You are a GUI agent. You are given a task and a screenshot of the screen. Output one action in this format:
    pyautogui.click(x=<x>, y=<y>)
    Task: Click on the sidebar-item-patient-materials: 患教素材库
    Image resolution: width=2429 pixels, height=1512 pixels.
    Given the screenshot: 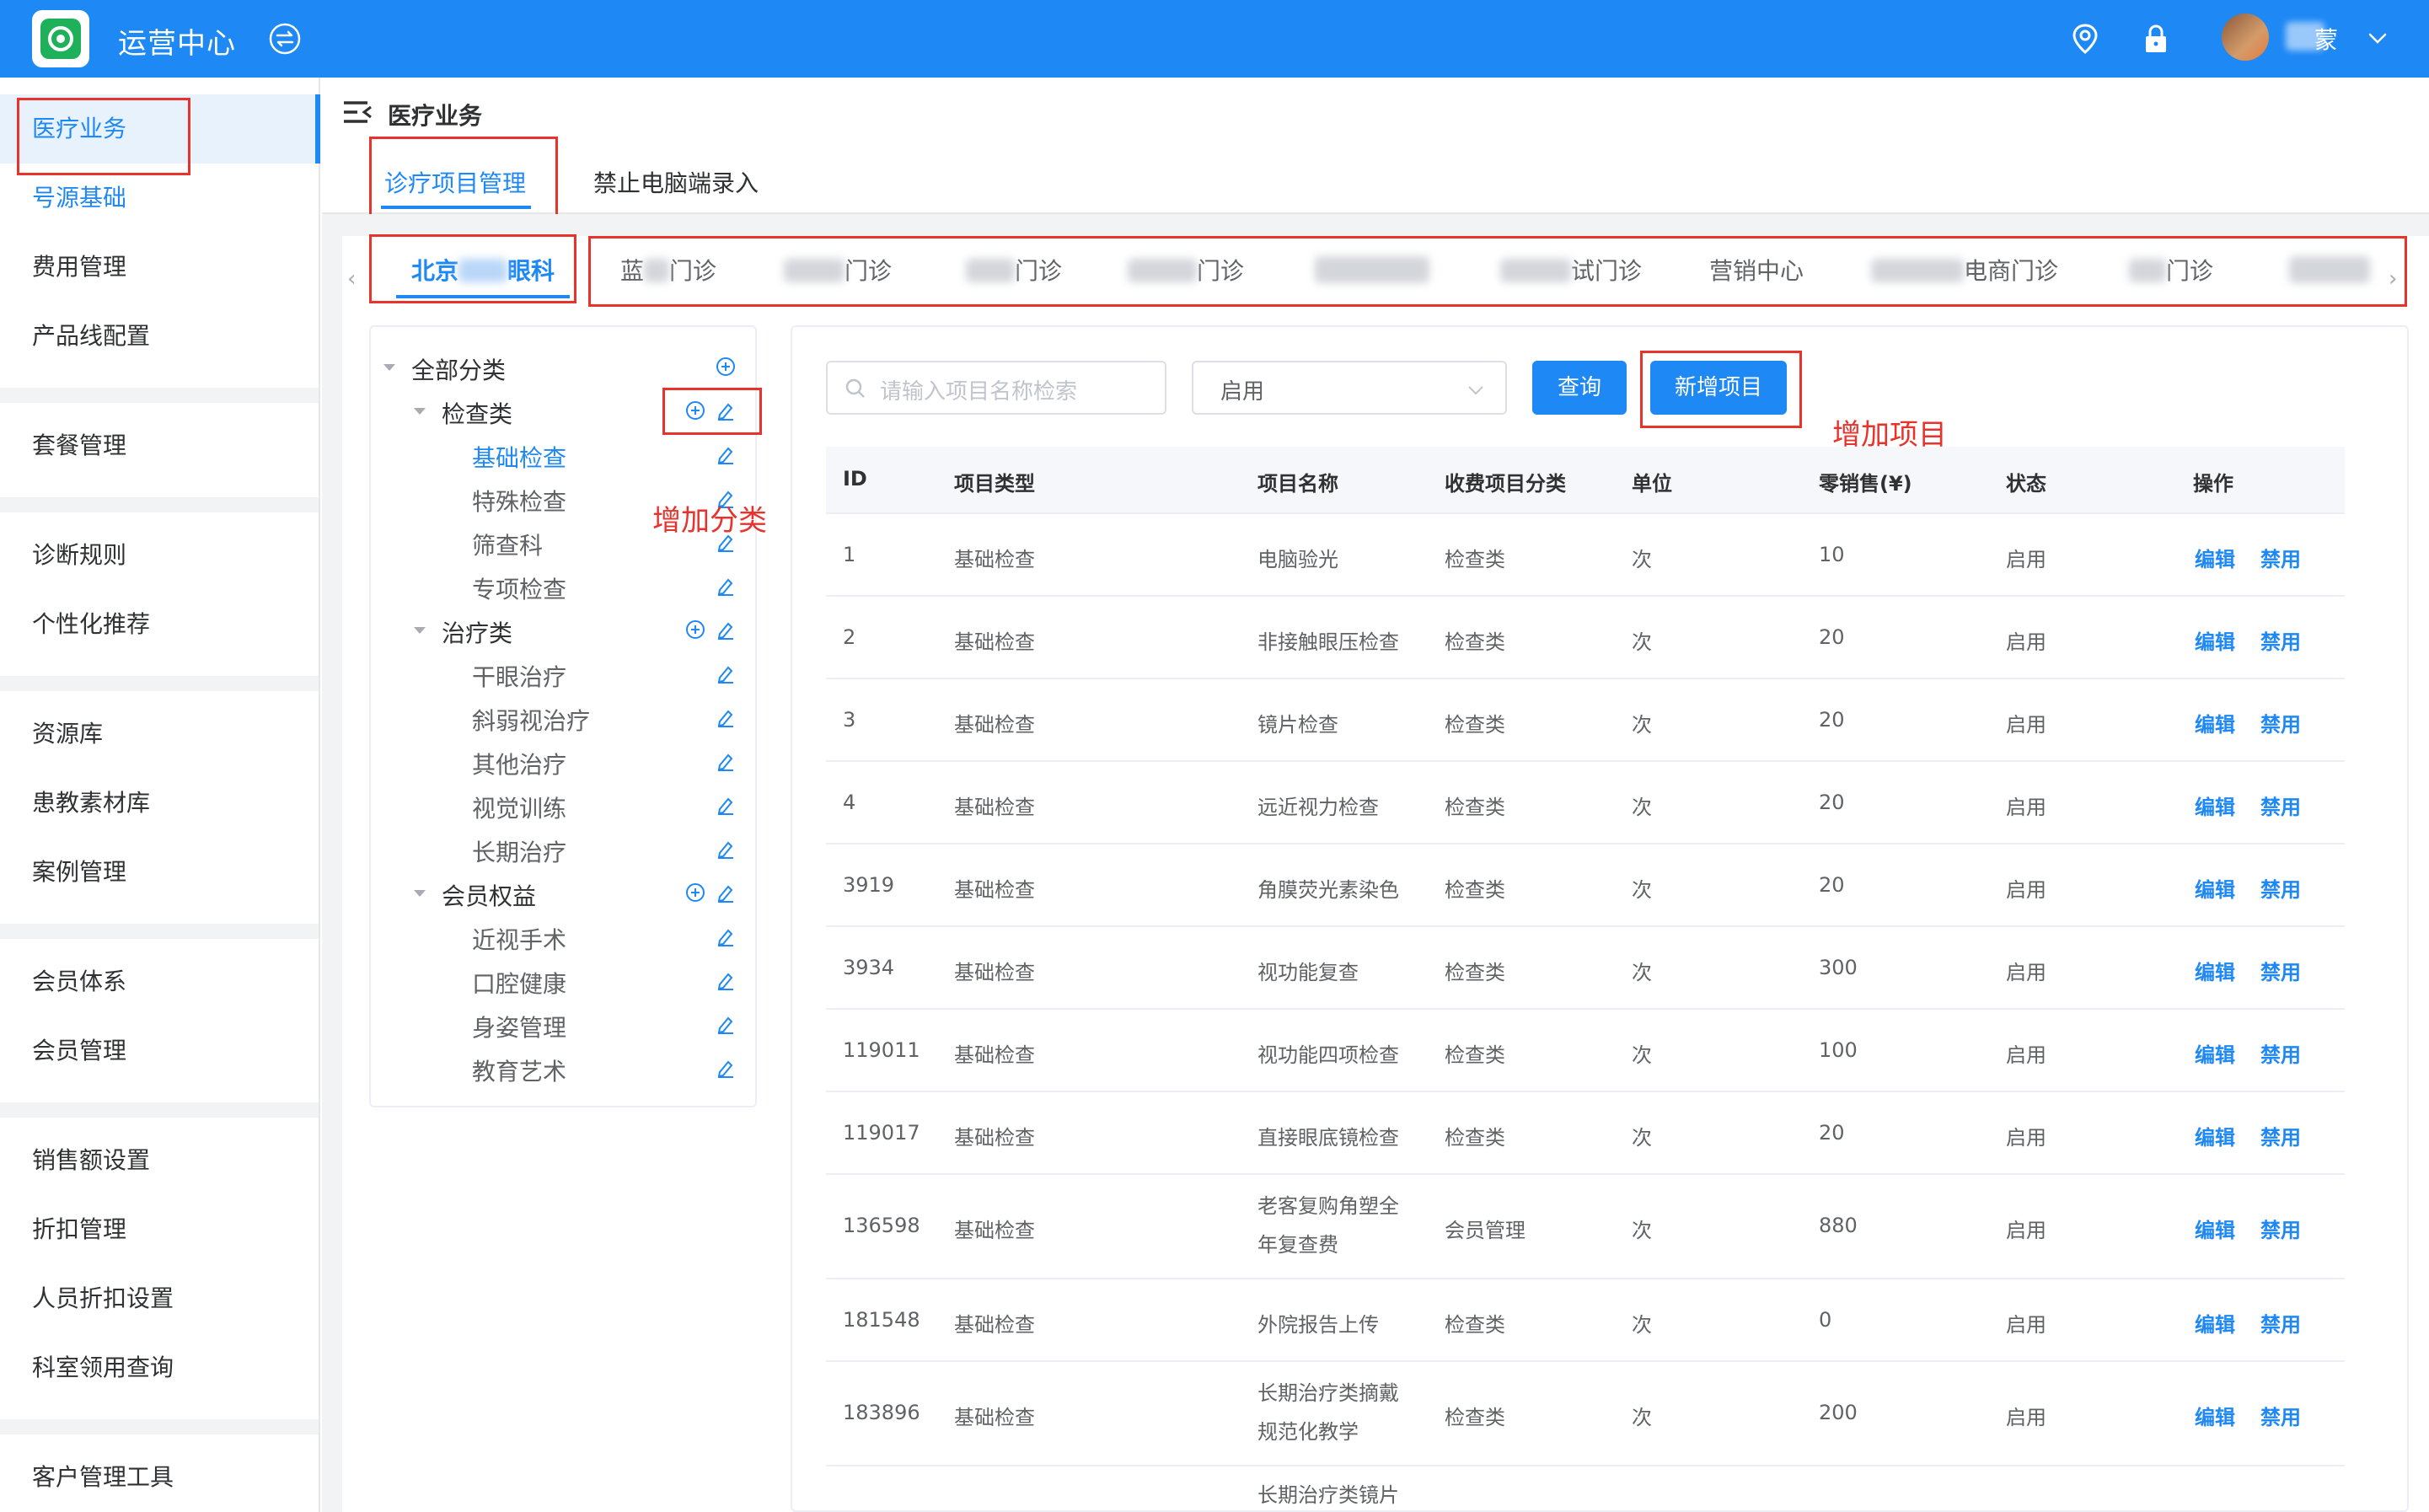 What is the action you would take?
    pyautogui.click(x=159, y=803)
    